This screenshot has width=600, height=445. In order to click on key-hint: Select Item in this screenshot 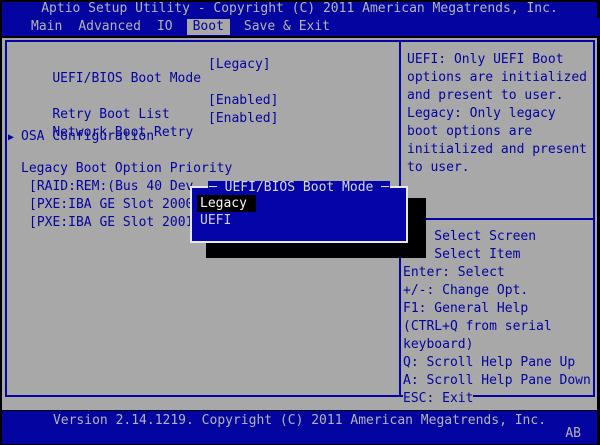, I will do `click(497, 256)`.